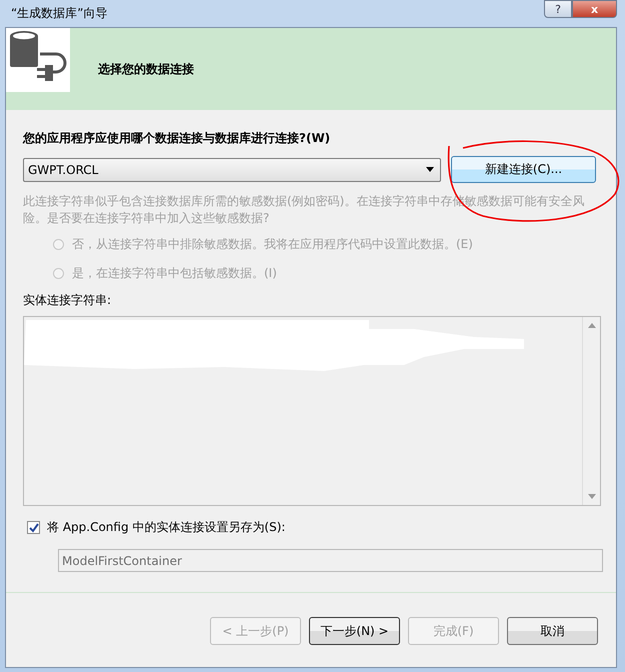  Describe the element at coordinates (38, 60) in the screenshot. I see `database-plug-icon` at that location.